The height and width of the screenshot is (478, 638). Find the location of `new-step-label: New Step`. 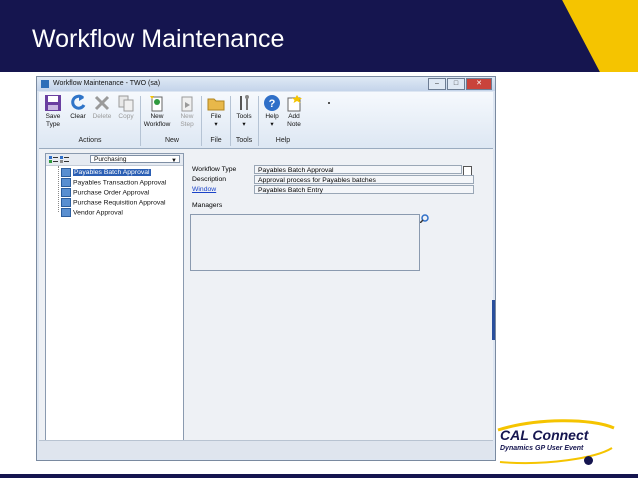

new-step-label: New Step is located at coordinates (187, 120).